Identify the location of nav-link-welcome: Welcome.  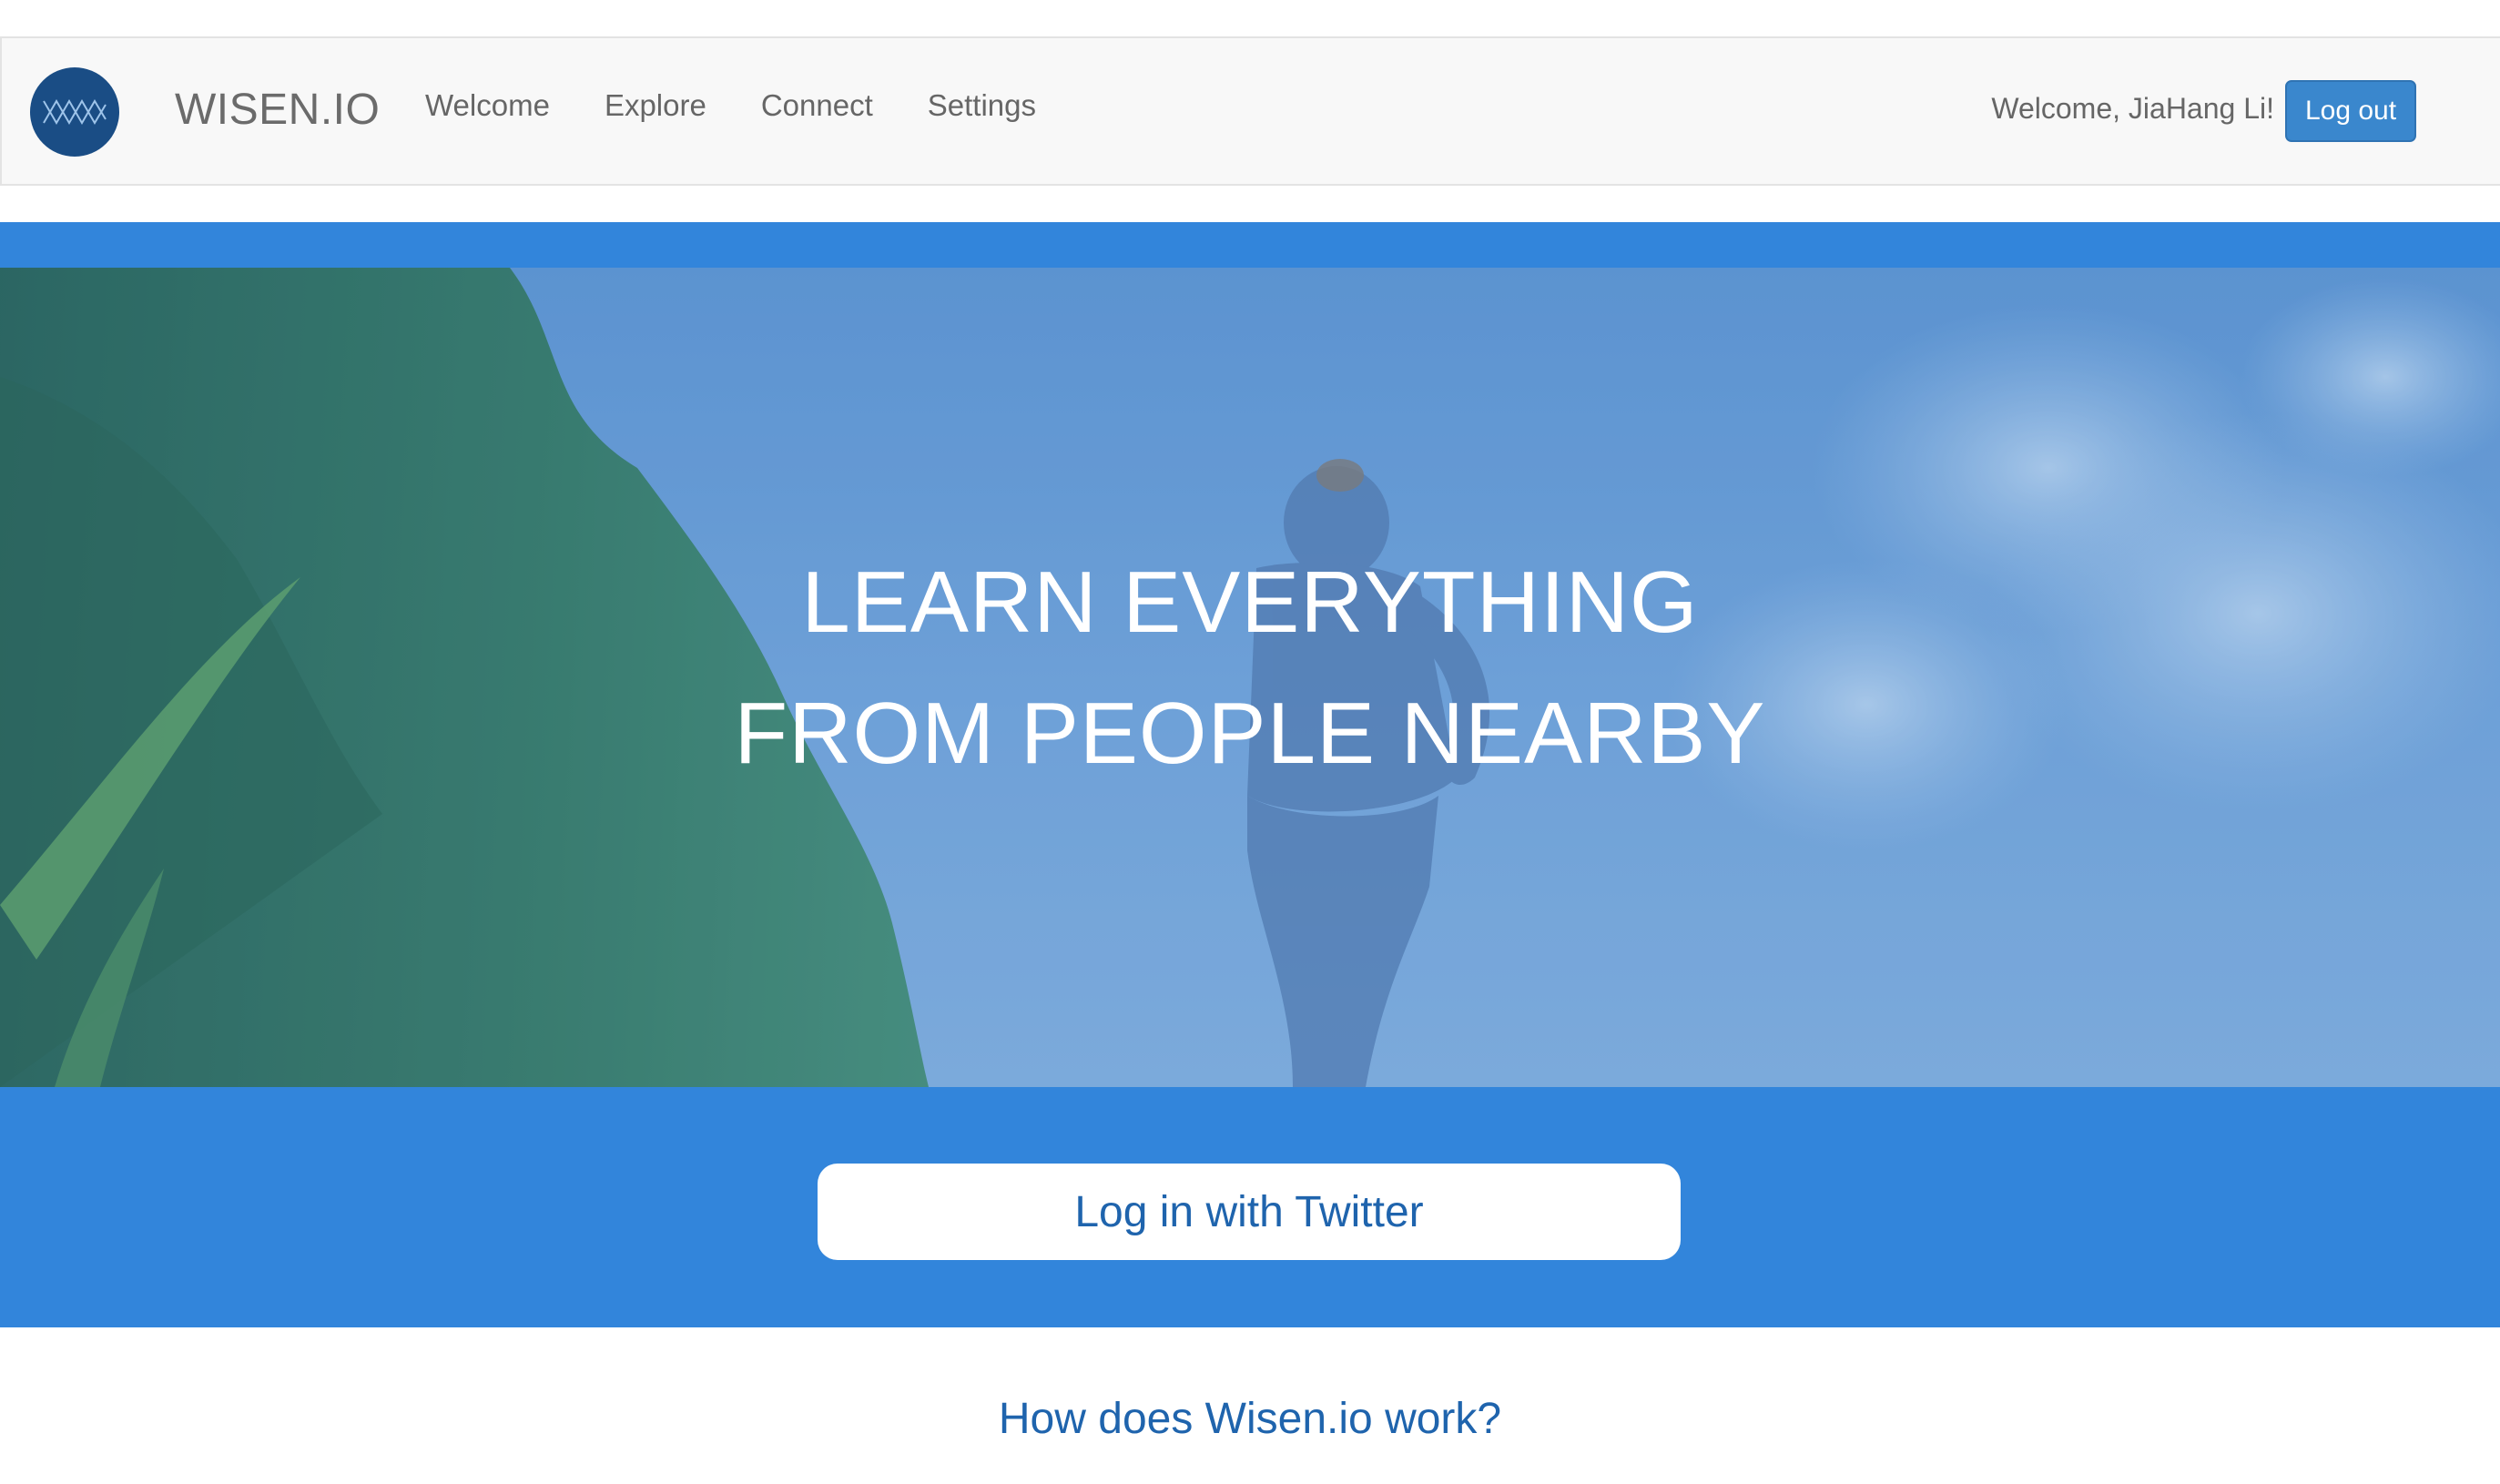
(488, 105).